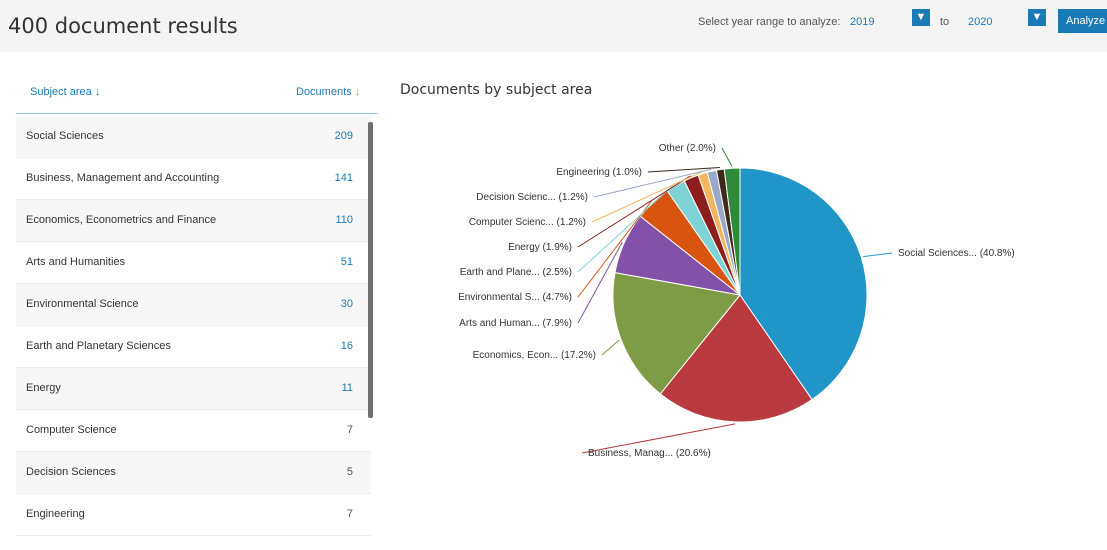  Describe the element at coordinates (344, 136) in the screenshot. I see `document-count-link: 209` at that location.